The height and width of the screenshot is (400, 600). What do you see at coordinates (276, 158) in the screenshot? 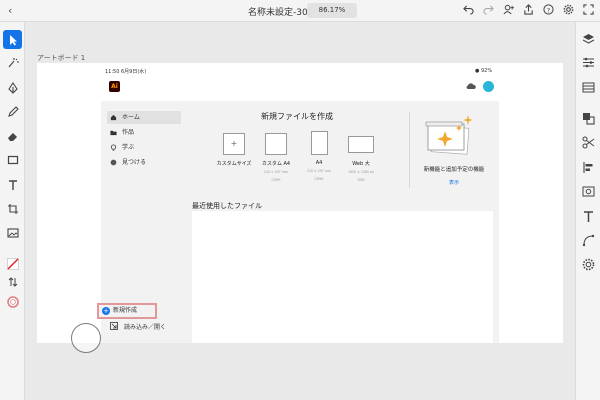
I see `template-custom-a4: カスタム A4 210 × 297 mm CMYK` at bounding box center [276, 158].